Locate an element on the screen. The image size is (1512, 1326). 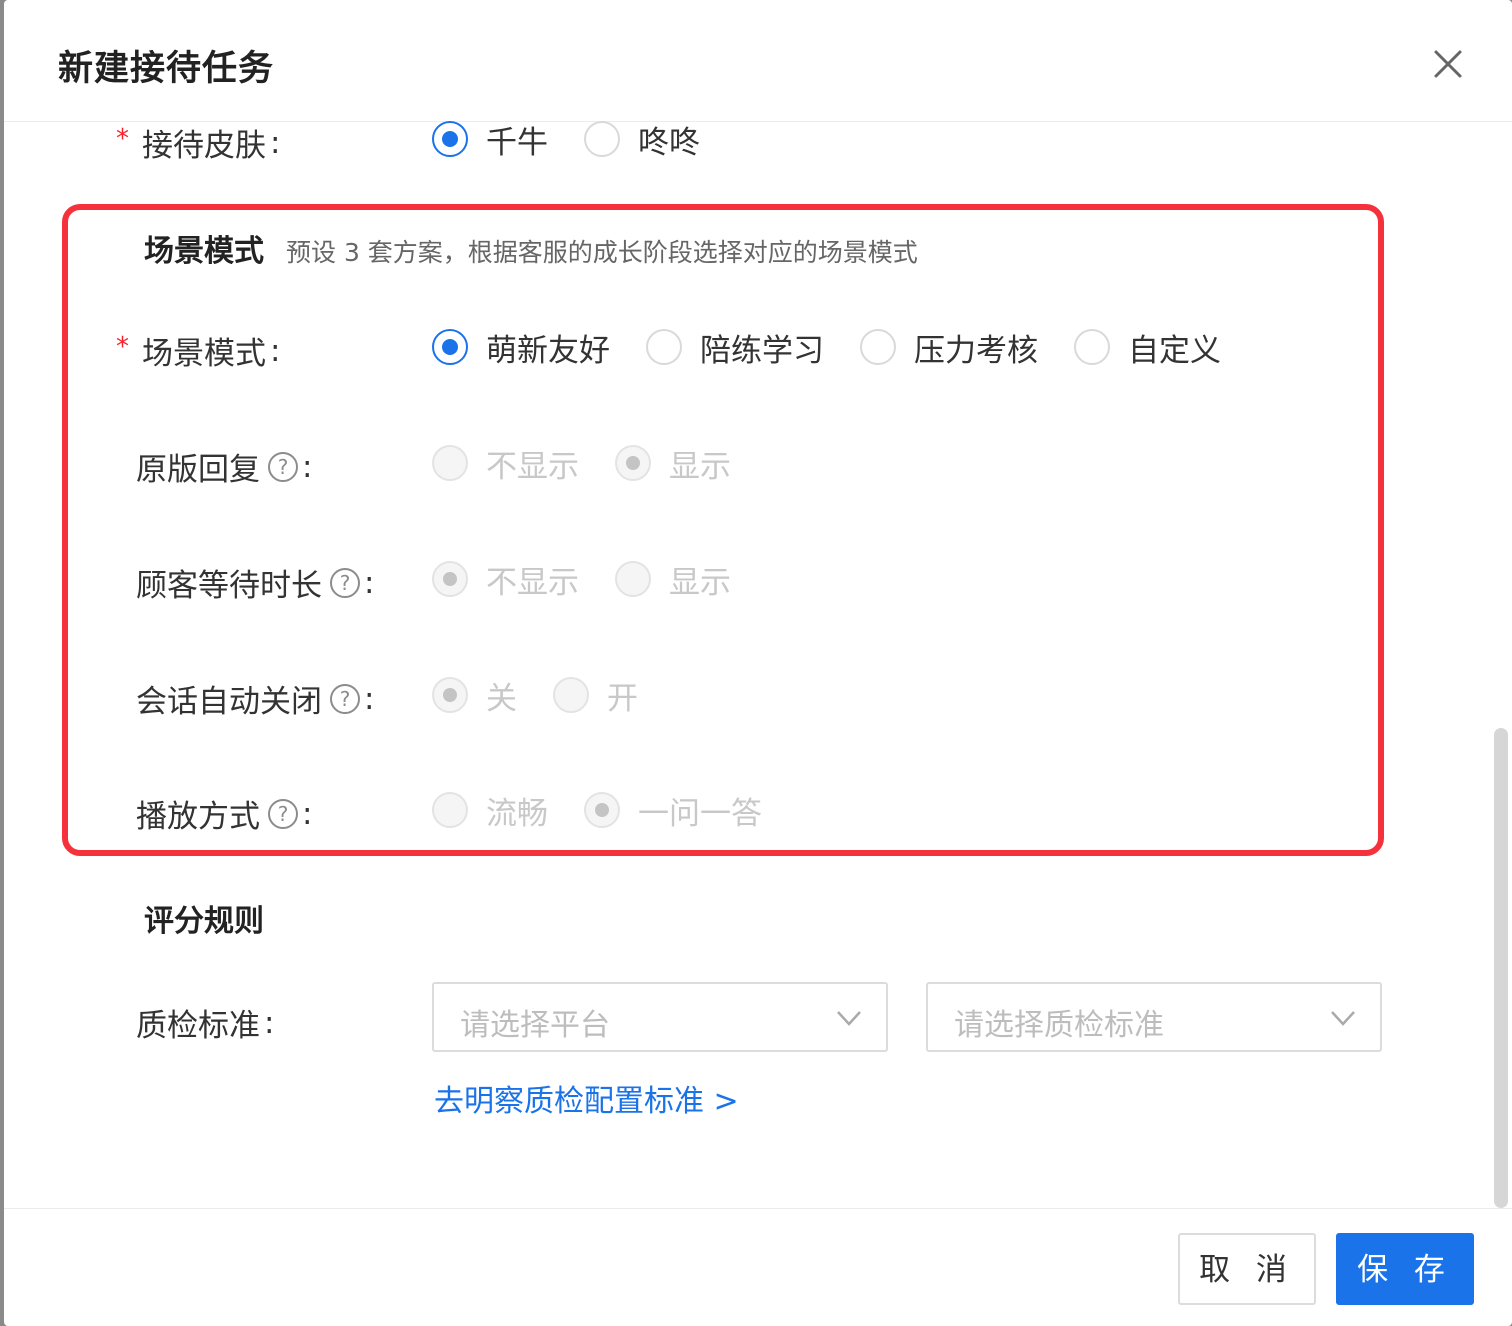
playback-label: 播放方式 ? : is located at coordinates (224, 815).